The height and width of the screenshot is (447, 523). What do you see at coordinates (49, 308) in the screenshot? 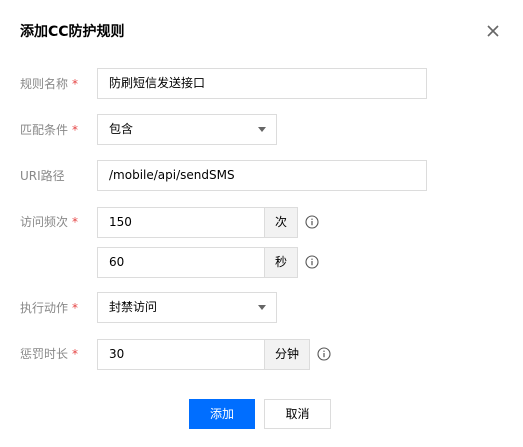
I see `action-label: 执行动作 *` at bounding box center [49, 308].